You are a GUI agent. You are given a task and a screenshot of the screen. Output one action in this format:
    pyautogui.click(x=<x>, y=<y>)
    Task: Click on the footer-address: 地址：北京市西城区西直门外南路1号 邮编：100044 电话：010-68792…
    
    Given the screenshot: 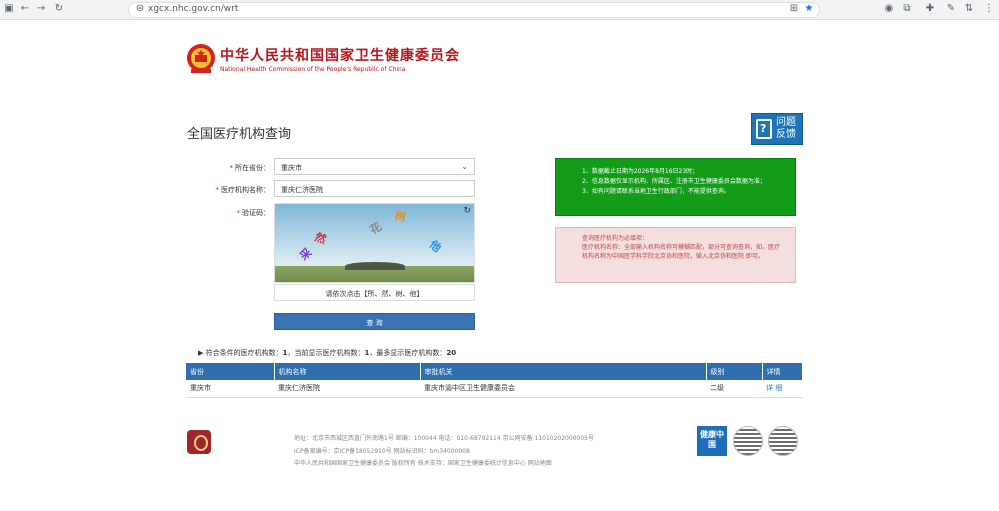 What is the action you would take?
    pyautogui.click(x=444, y=438)
    